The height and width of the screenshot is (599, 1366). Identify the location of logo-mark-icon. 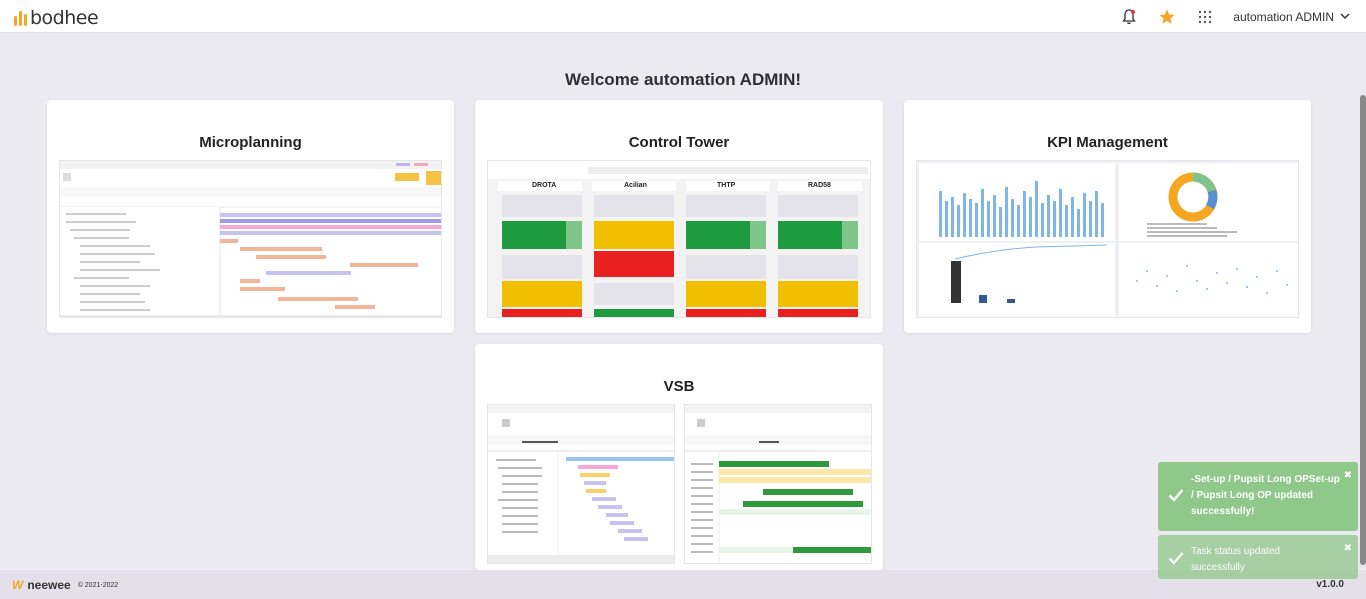
(20, 18).